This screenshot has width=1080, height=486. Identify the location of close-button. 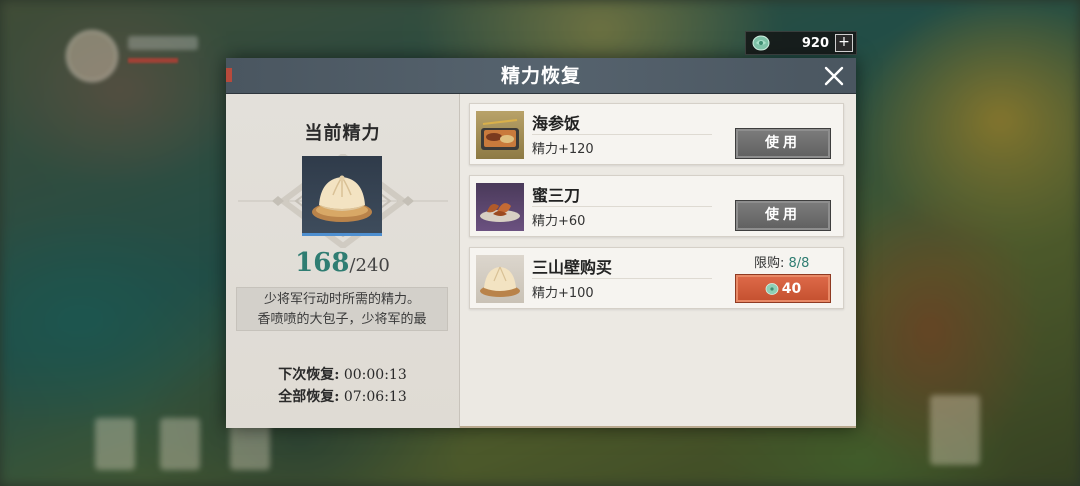
(834, 76).